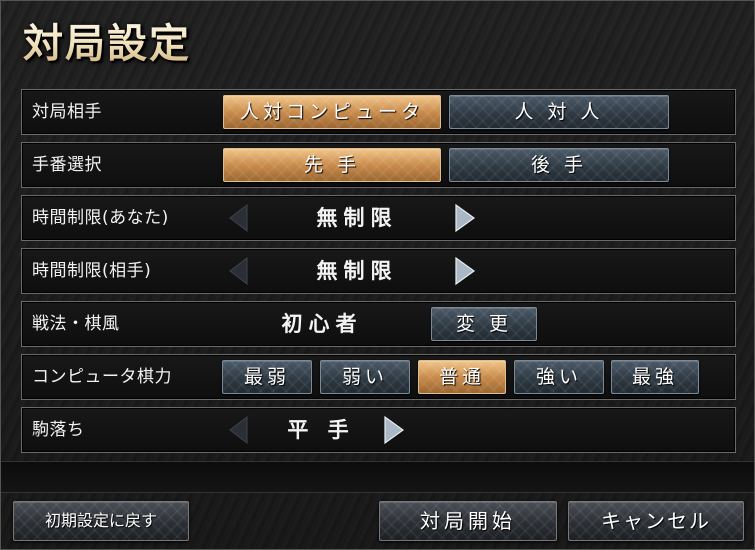  Describe the element at coordinates (332, 112) in the screenshot. I see `vs-computer-button: 人対コンピュータ` at that location.